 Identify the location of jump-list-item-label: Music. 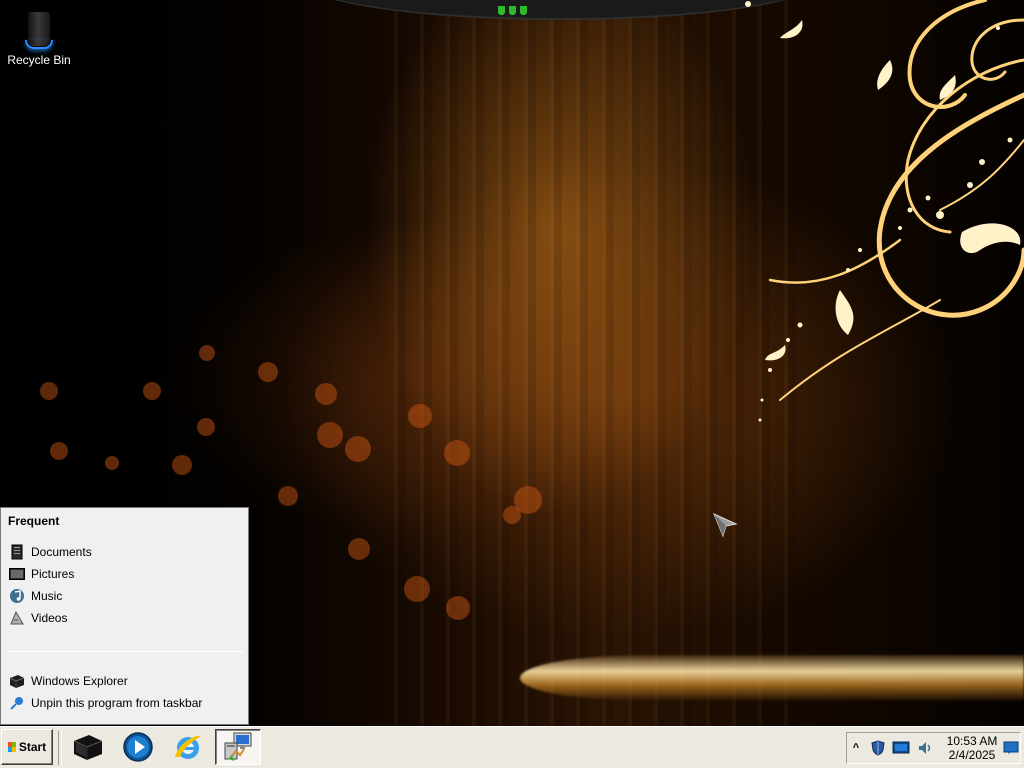
(47, 596).